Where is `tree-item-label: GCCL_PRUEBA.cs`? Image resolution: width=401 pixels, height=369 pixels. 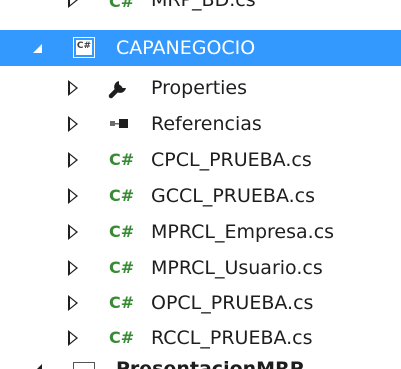 tree-item-label: GCCL_PRUEBA.cs is located at coordinates (233, 196).